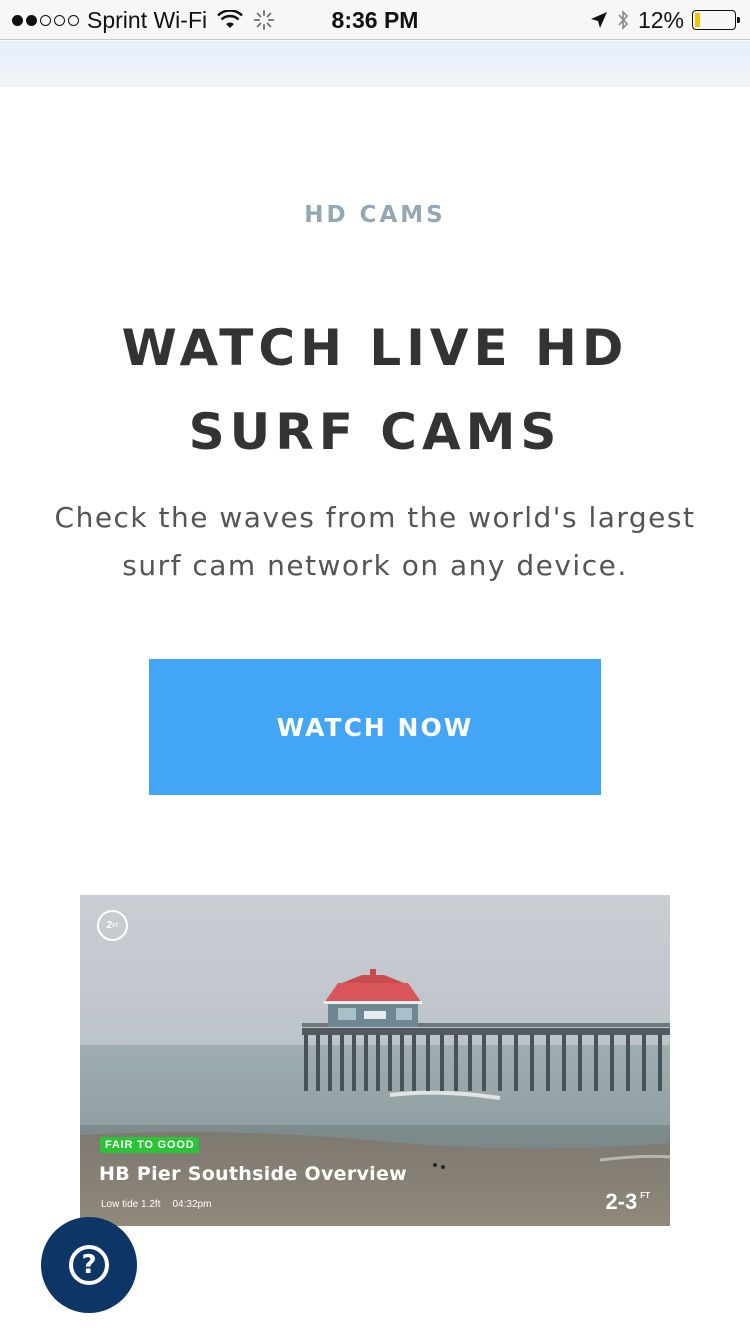 This screenshot has width=750, height=1334. What do you see at coordinates (115, 925) in the screenshot?
I see `wave-badge-unit: FT` at bounding box center [115, 925].